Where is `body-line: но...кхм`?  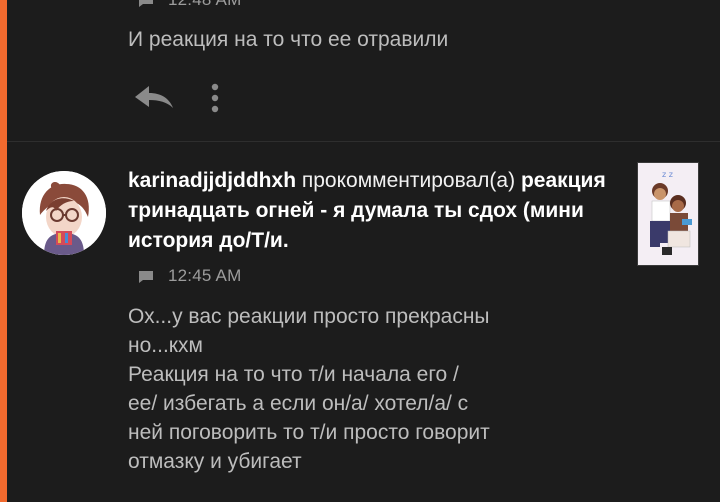 body-line: но...кхм is located at coordinates (165, 345).